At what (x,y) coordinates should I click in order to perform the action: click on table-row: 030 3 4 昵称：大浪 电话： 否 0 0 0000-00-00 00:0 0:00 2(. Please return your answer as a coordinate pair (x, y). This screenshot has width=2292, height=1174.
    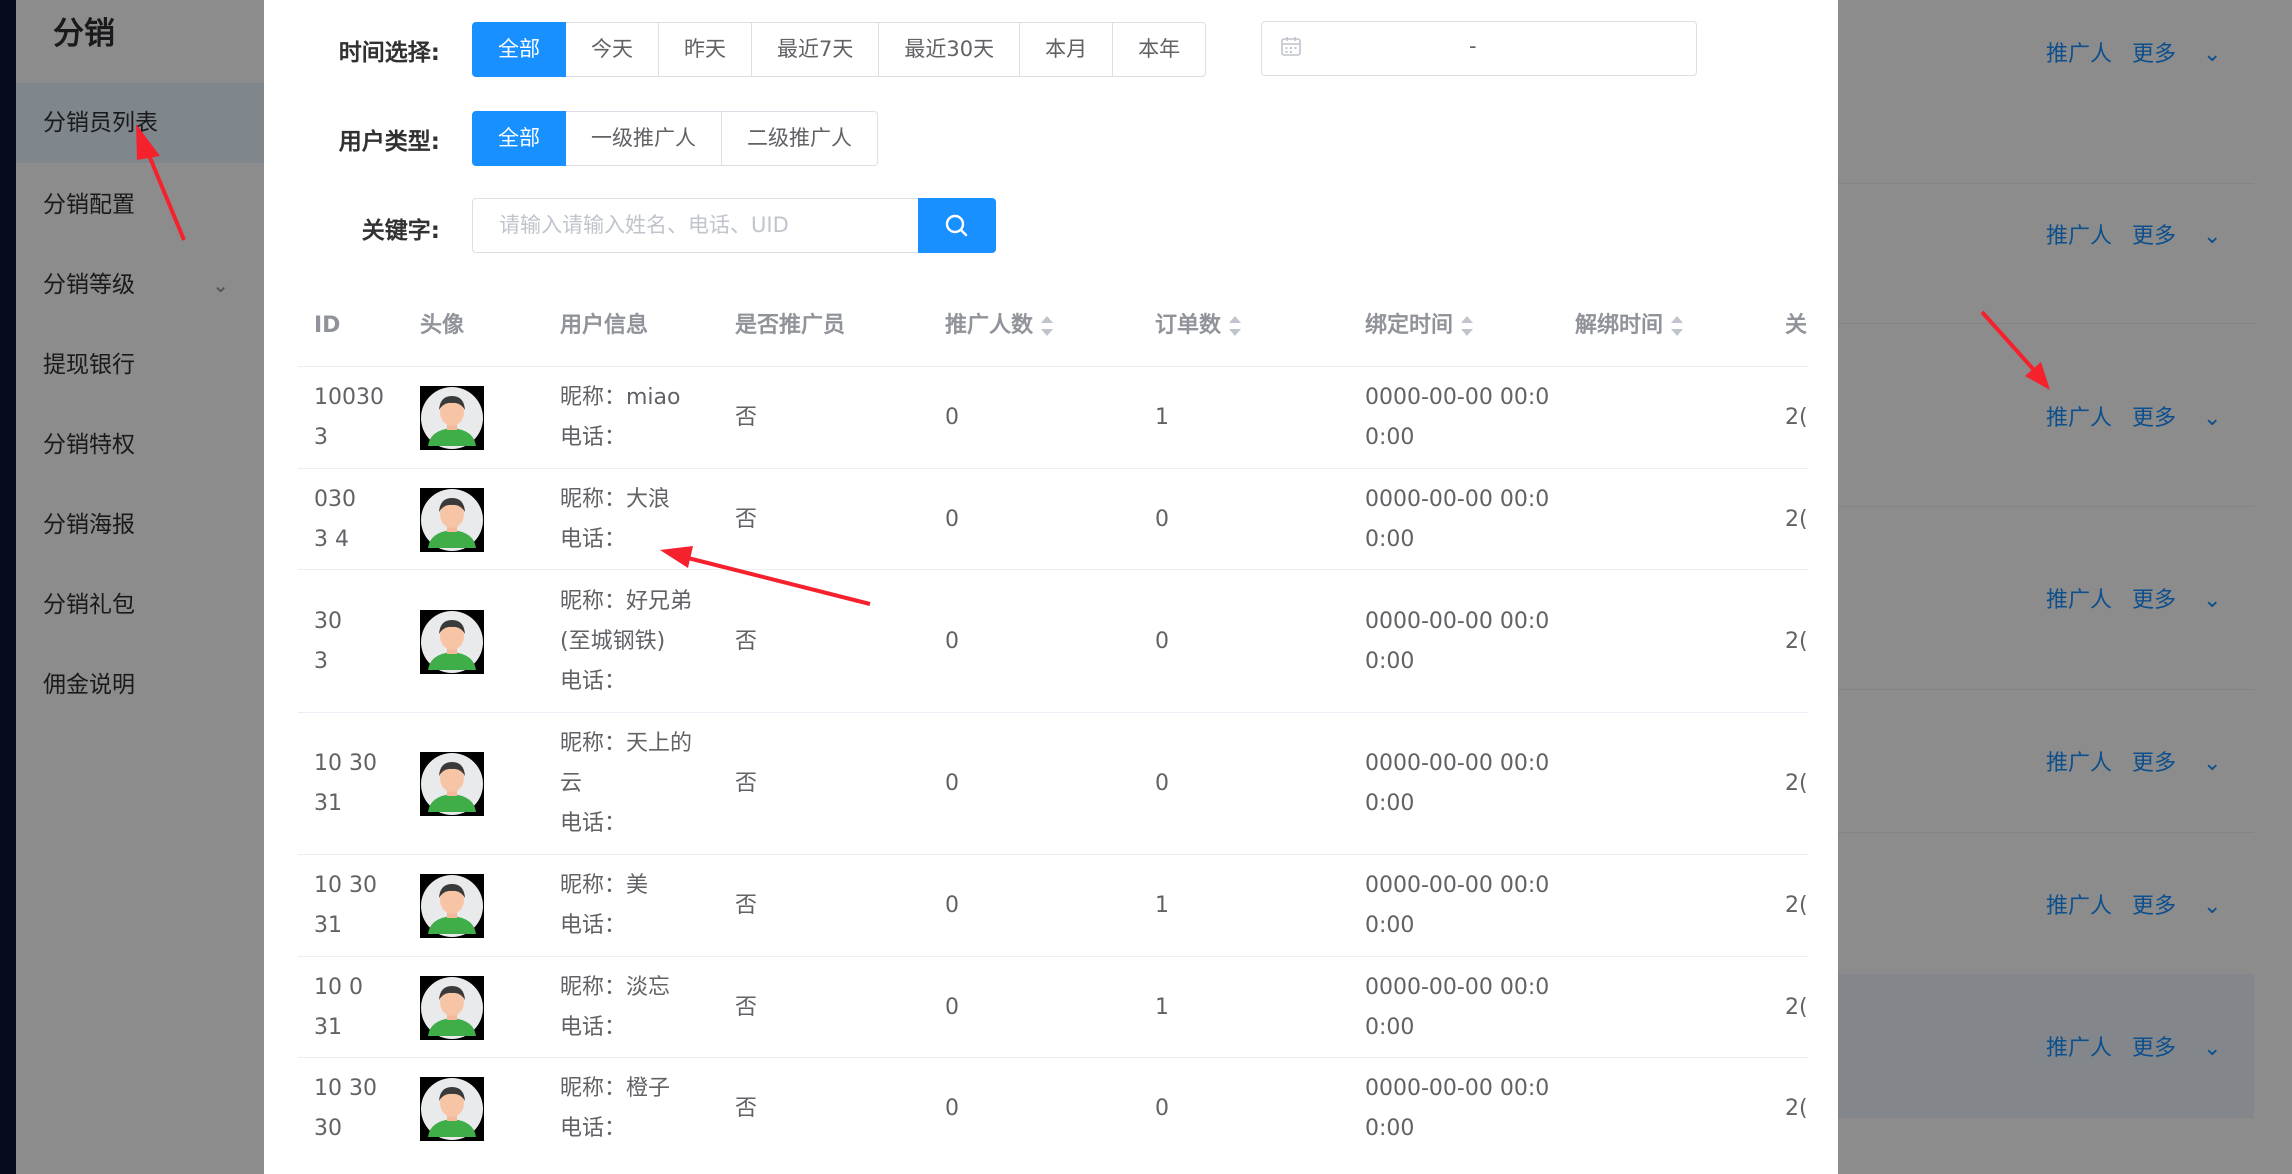
    Looking at the image, I should click on (1053, 519).